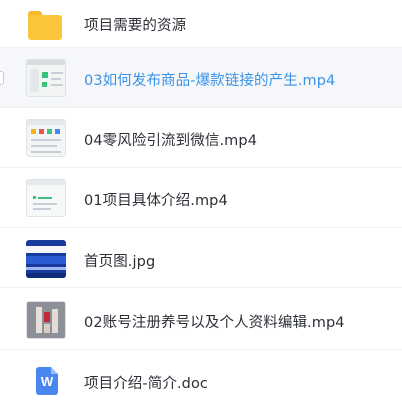 The image size is (402, 400). What do you see at coordinates (201, 375) in the screenshot?
I see `file-row: W 项目介绍-简介.doc` at bounding box center [201, 375].